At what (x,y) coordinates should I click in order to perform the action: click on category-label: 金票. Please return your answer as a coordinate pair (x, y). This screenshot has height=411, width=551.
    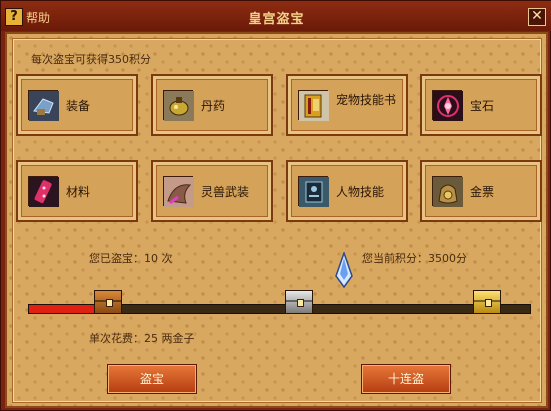
    Looking at the image, I should click on (482, 192).